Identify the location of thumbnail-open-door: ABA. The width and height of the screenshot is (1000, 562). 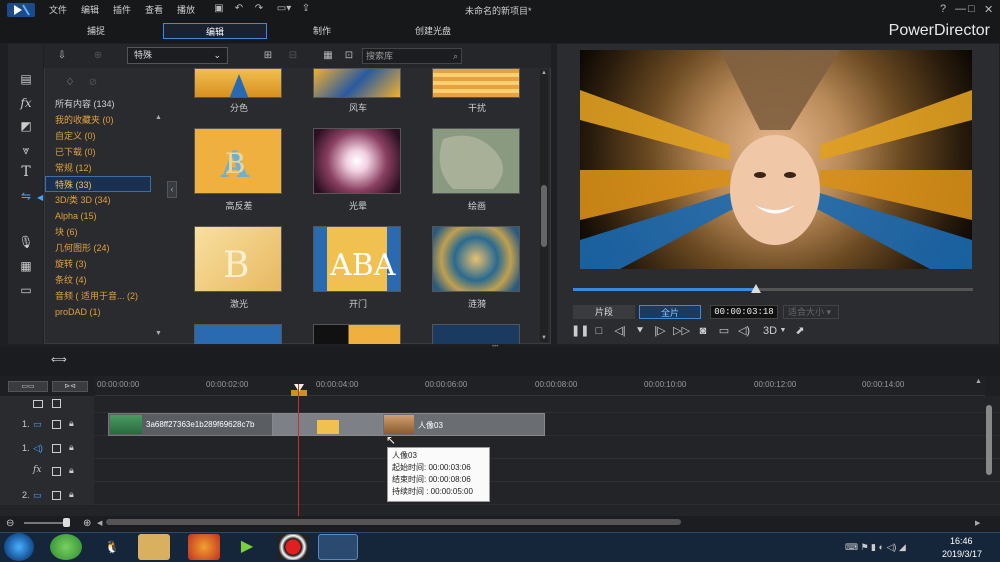
(357, 259).